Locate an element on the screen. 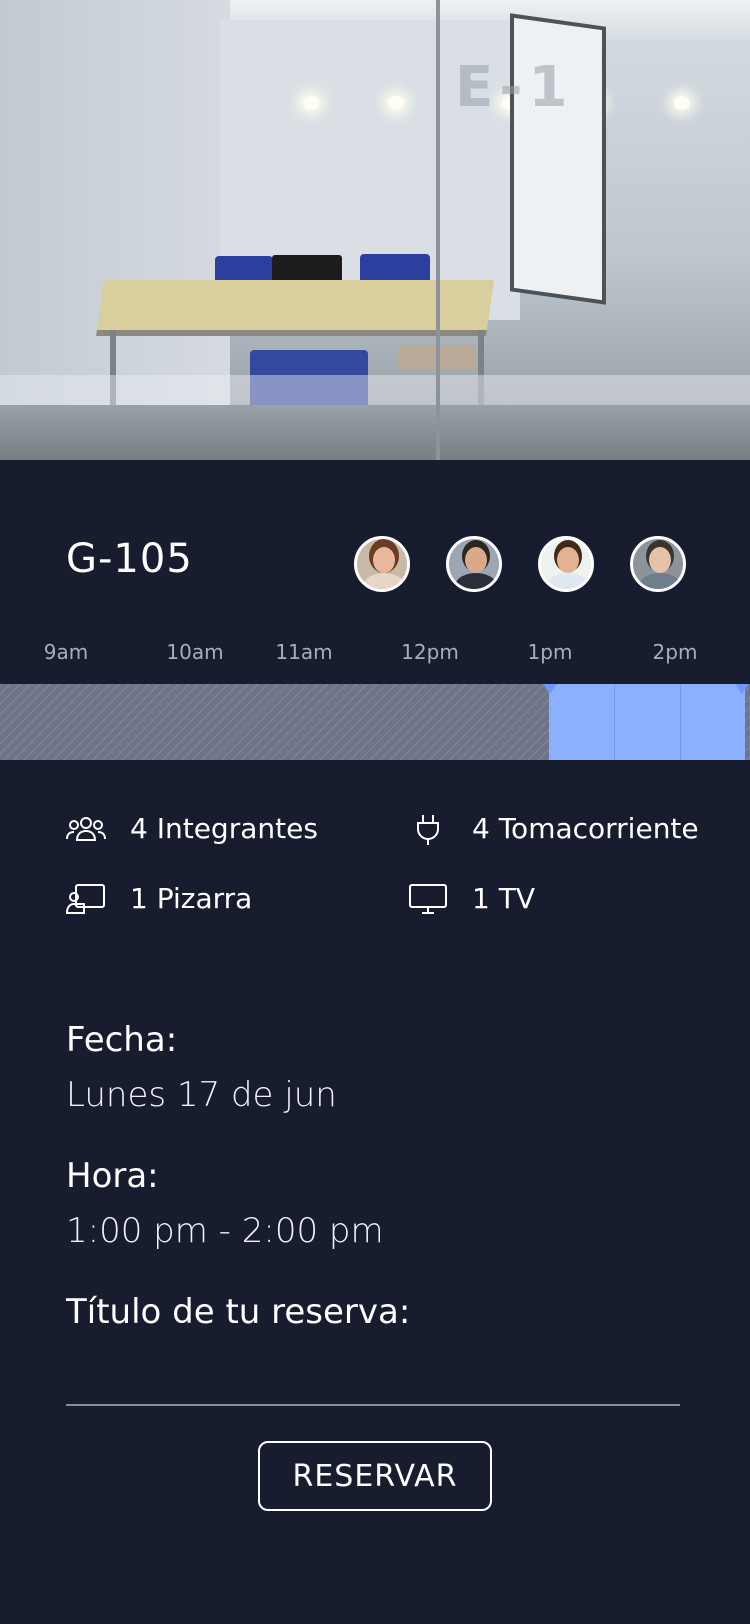  date-label: Fecha: is located at coordinates (122, 1040).